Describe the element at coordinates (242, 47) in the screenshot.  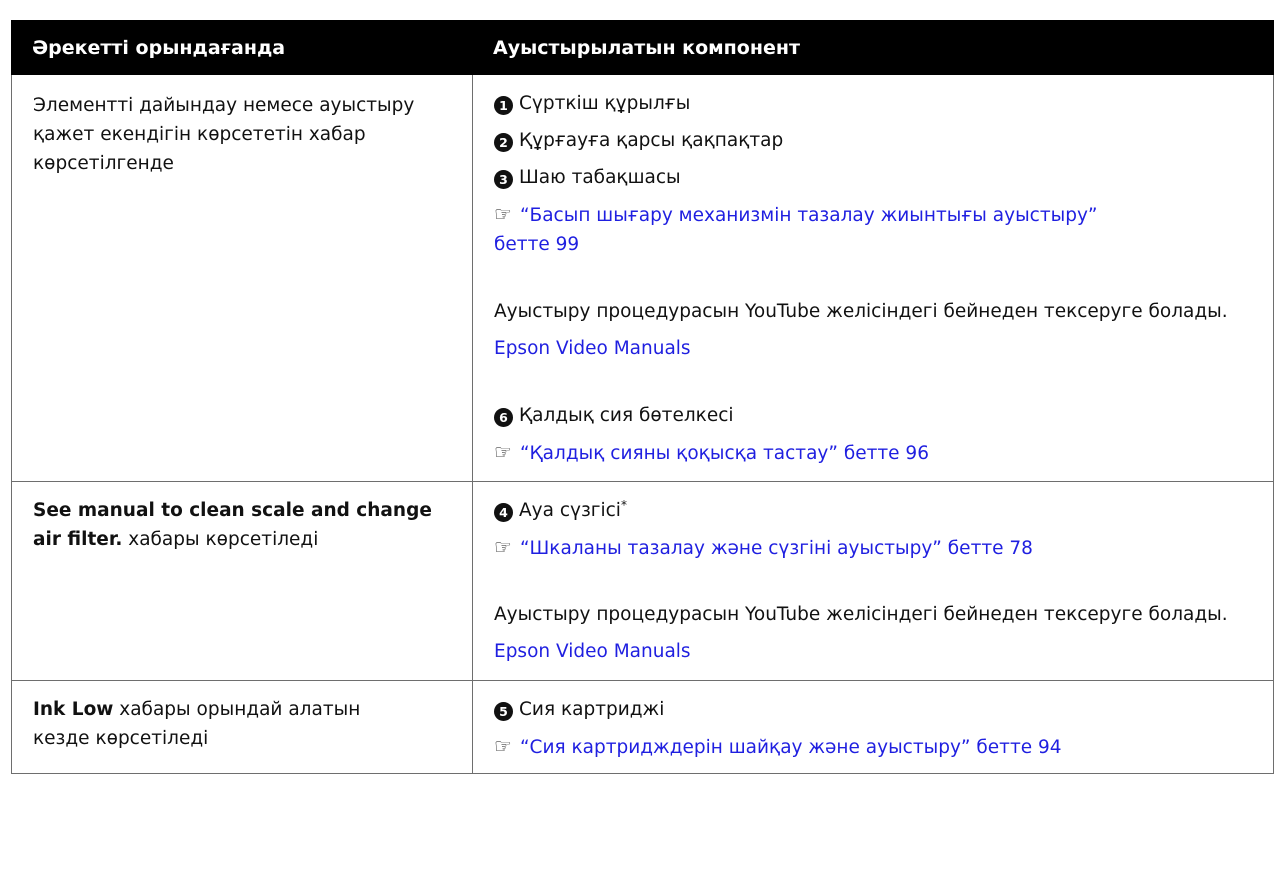
I see `header-condition: Әрекетті орындағанда` at that location.